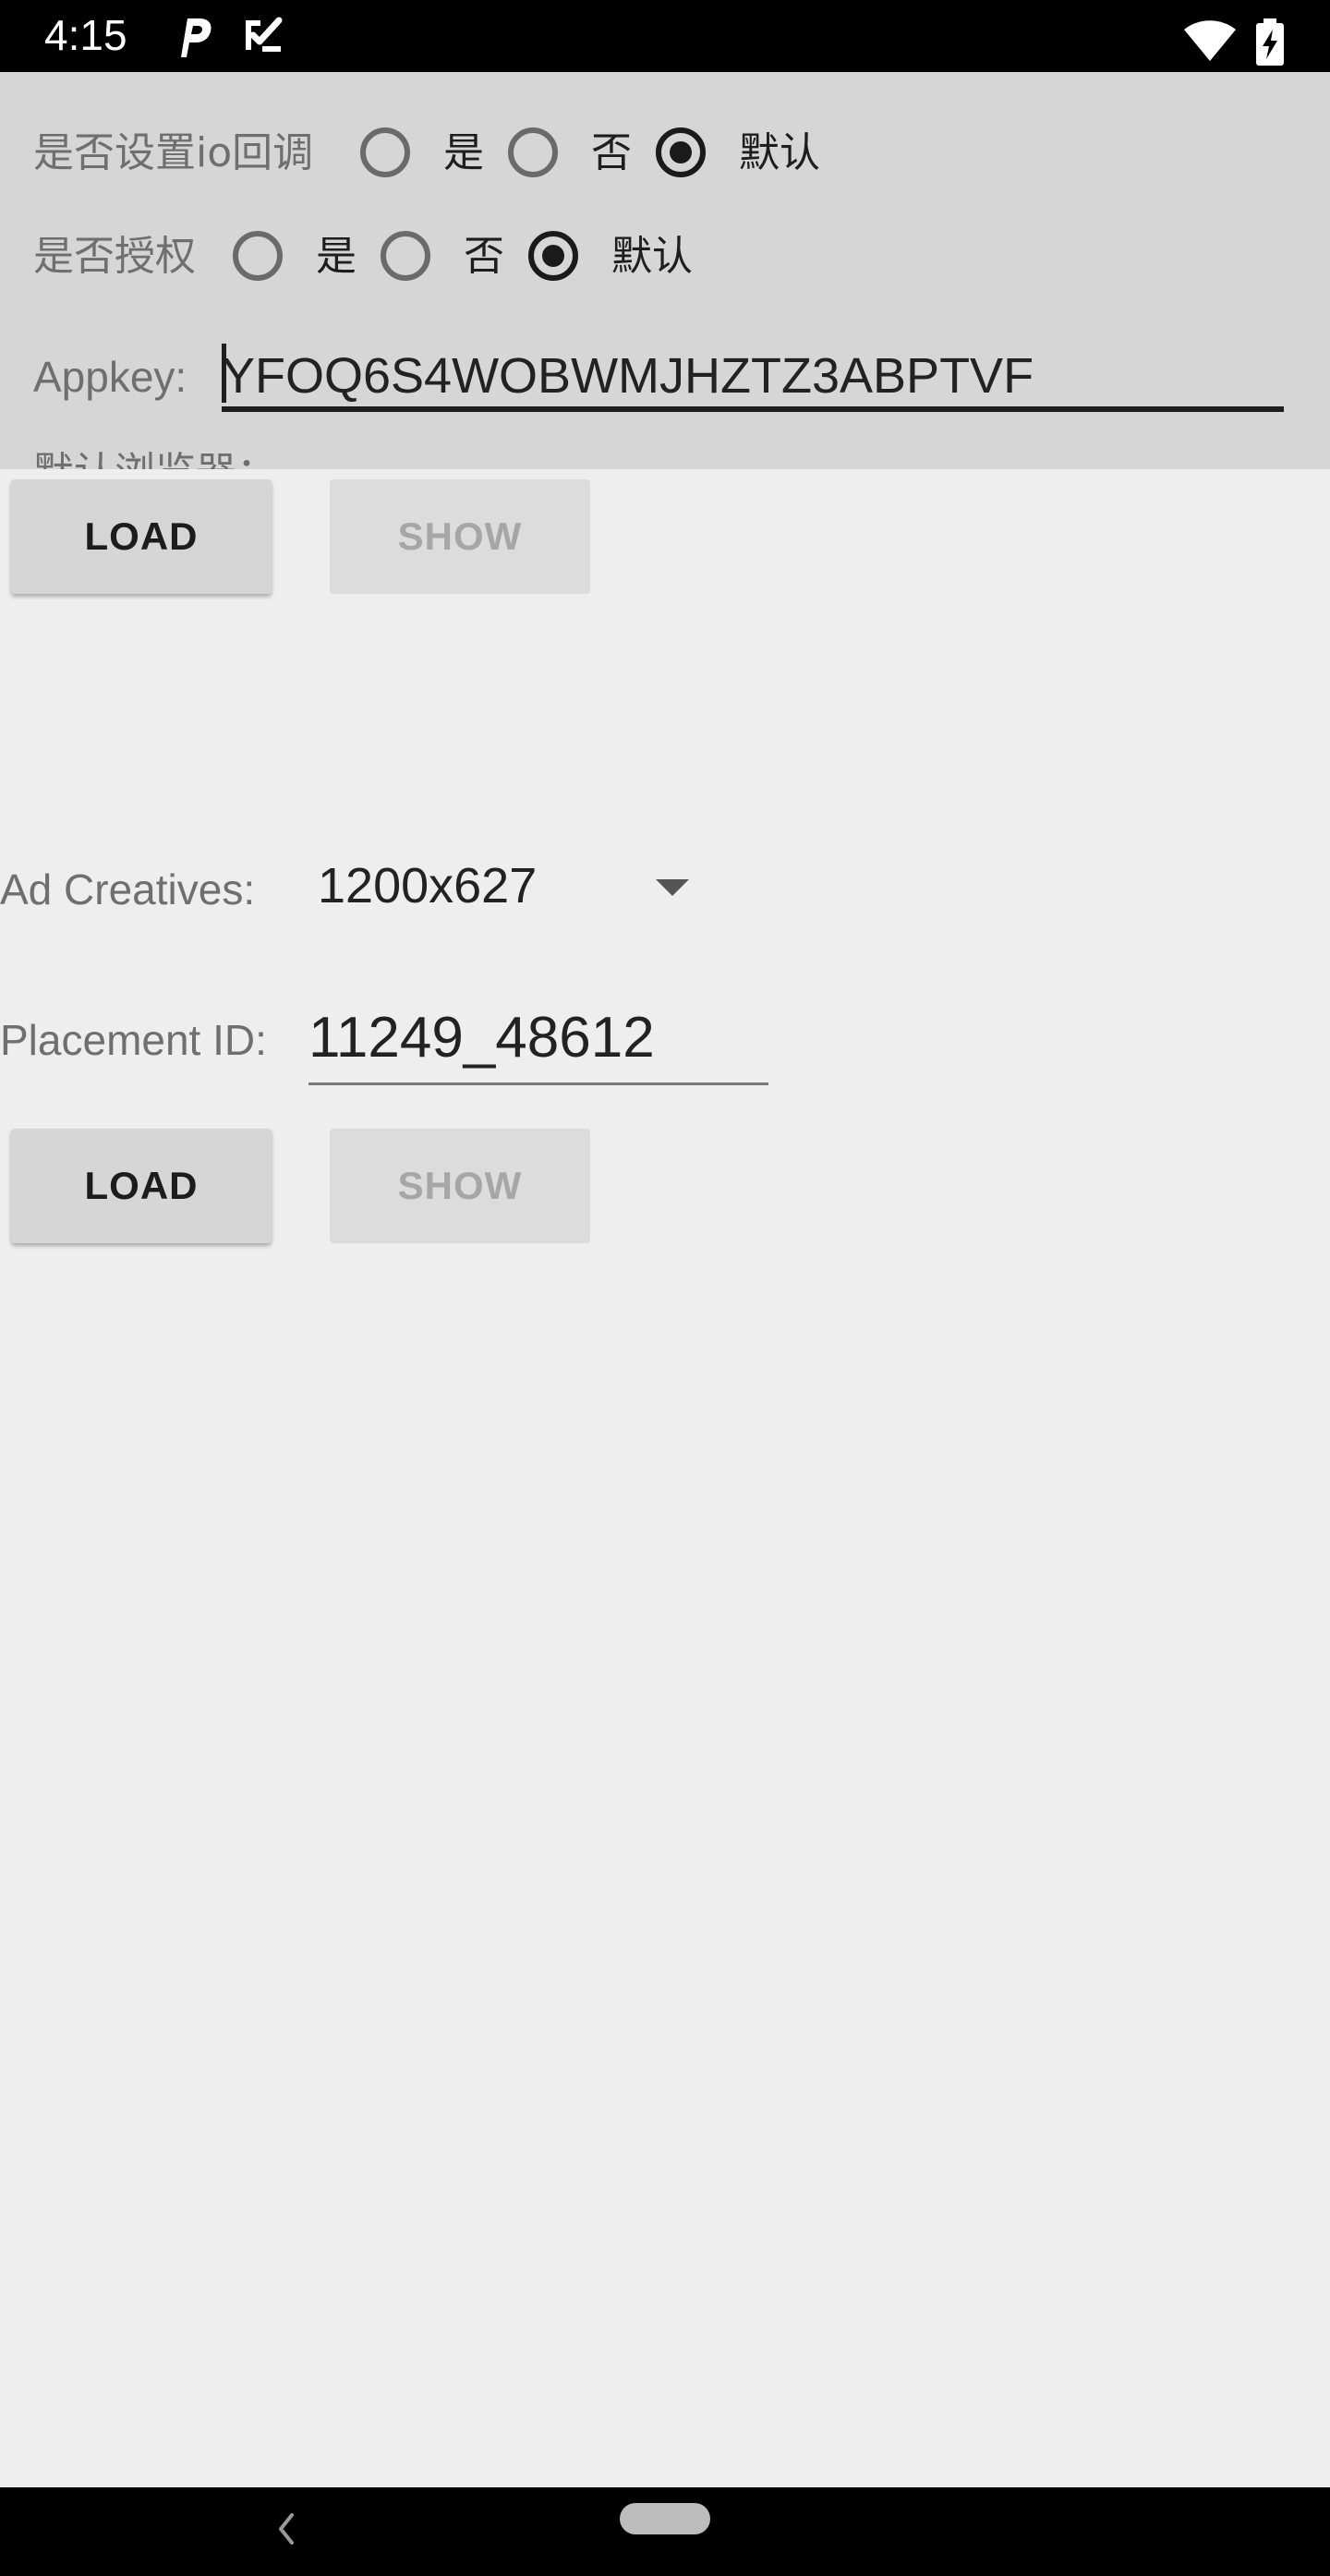 This screenshot has width=1330, height=2576. Describe the element at coordinates (553, 256) in the screenshot. I see `authorize-default-radio` at that location.